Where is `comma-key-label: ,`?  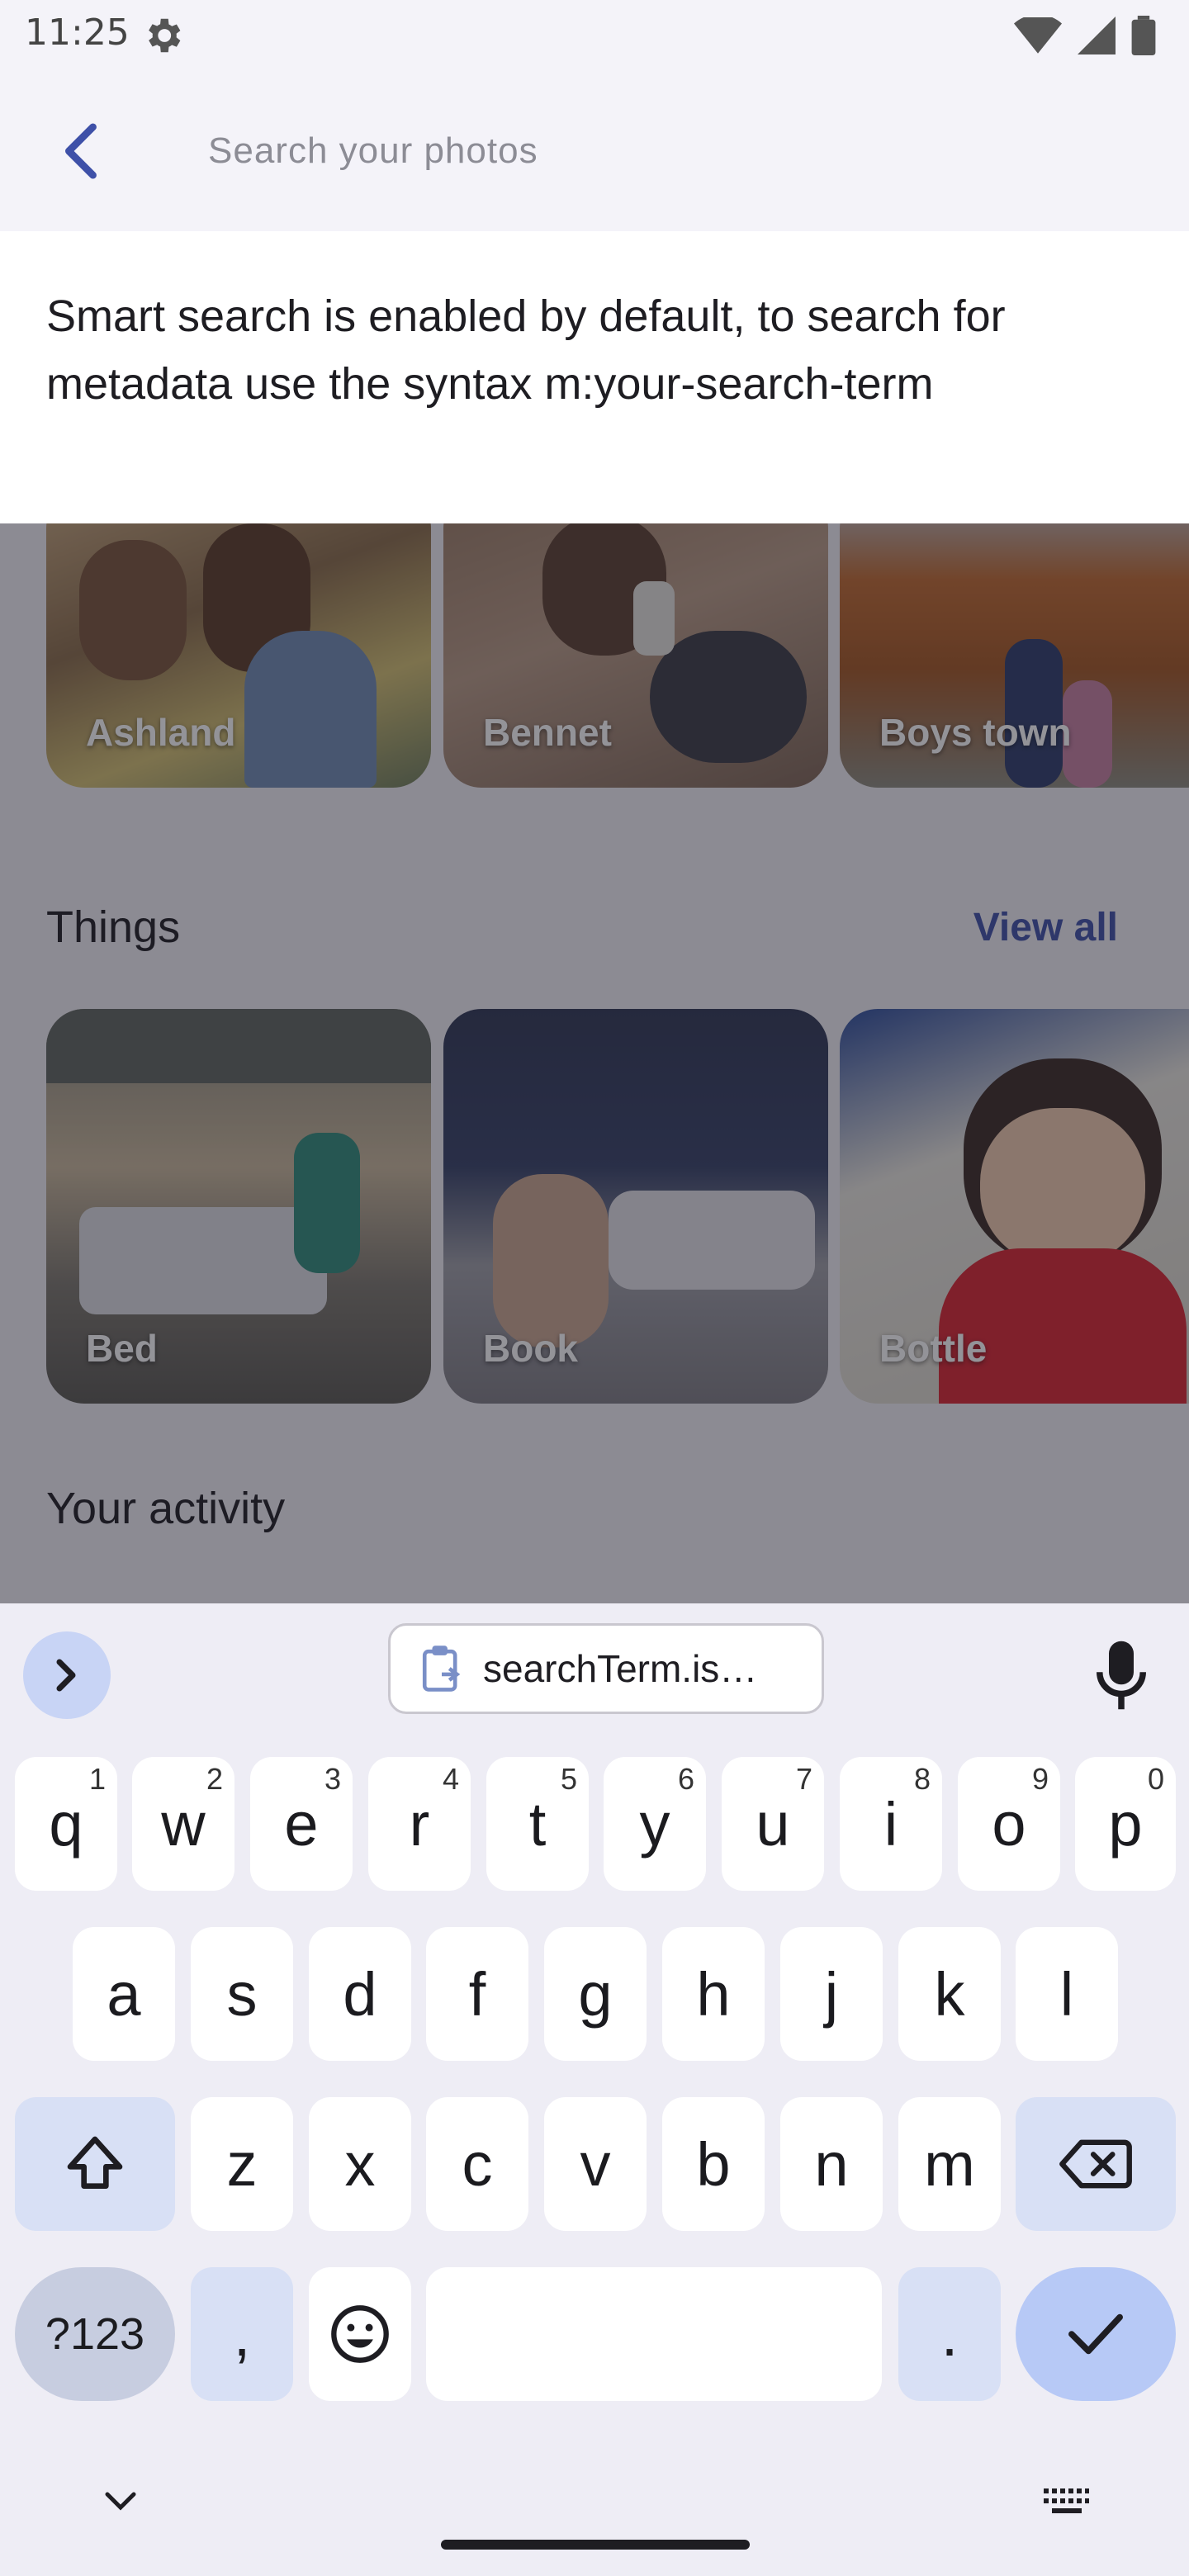 comma-key-label: , is located at coordinates (242, 2334).